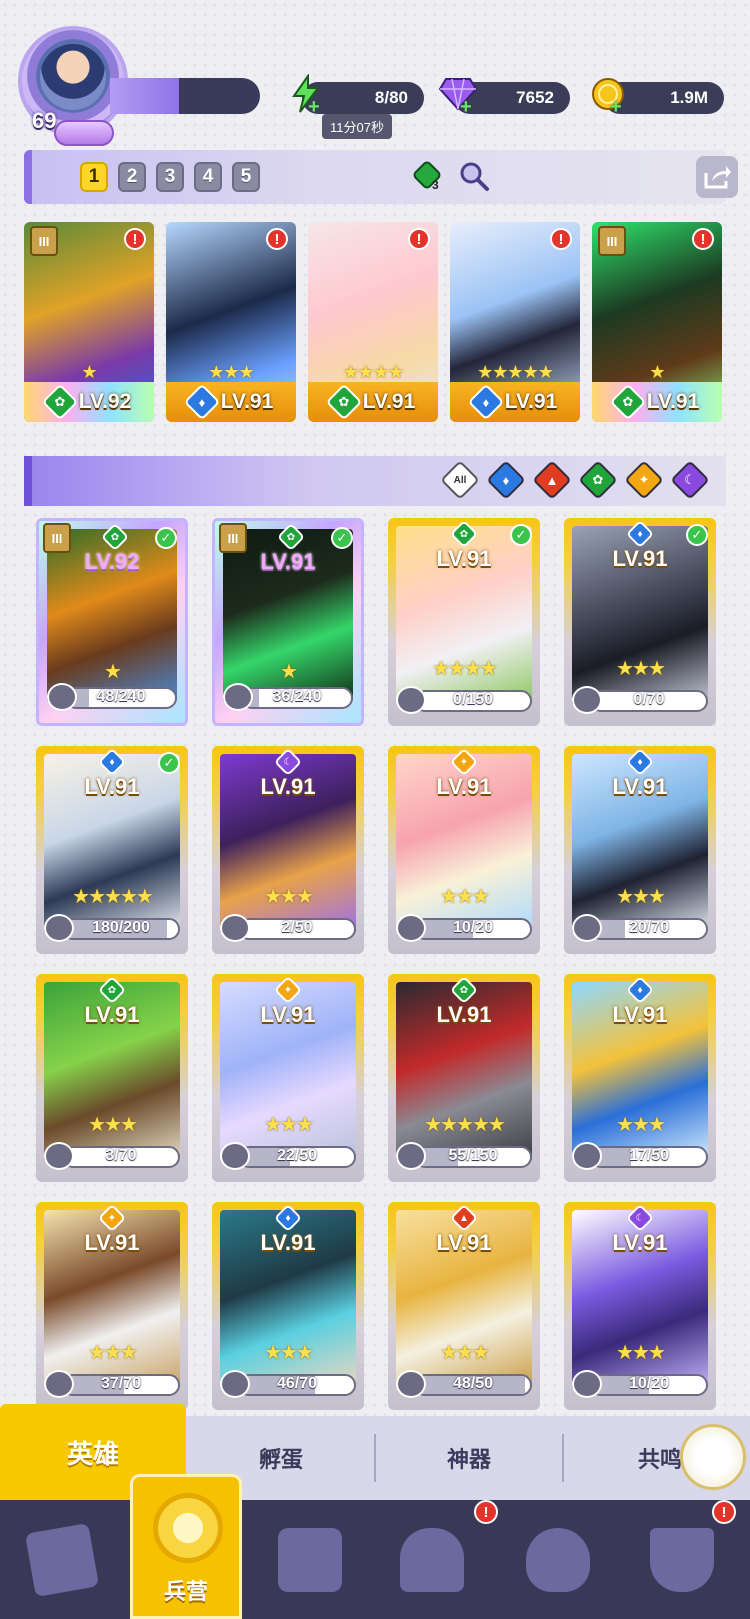 This screenshot has width=750, height=1619. I want to click on shard-count: 2/50, so click(297, 927).